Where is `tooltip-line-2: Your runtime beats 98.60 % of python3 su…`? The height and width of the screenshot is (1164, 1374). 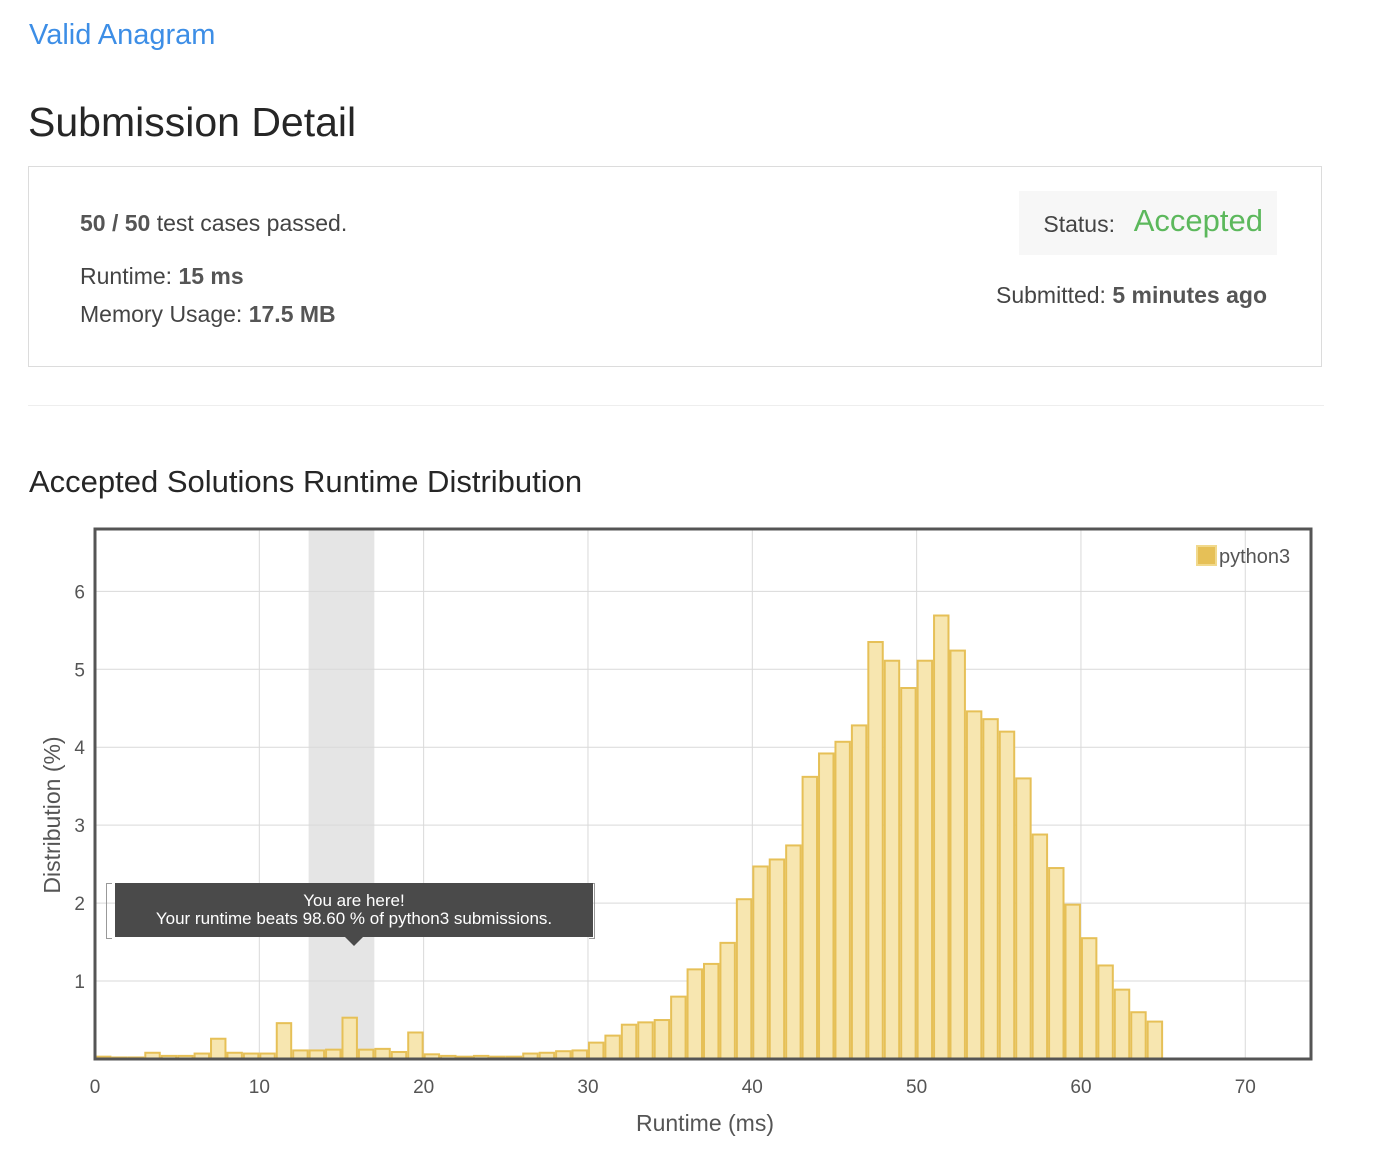 tooltip-line-2: Your runtime beats 98.60 % of python3 su… is located at coordinates (354, 918).